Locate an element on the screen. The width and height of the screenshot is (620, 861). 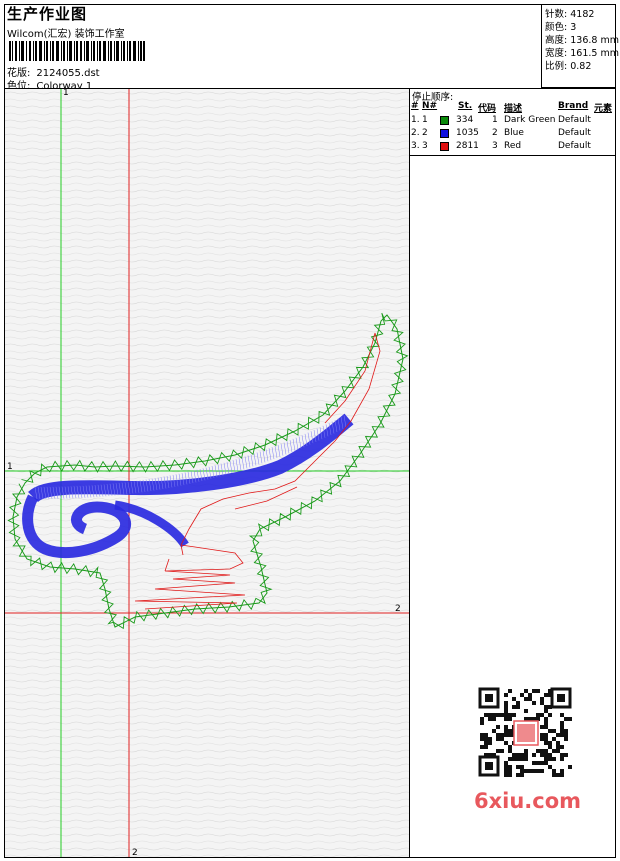
stop-sequence-row: 2. 2 1035 2 Blue Default is located at coordinates (513, 134).